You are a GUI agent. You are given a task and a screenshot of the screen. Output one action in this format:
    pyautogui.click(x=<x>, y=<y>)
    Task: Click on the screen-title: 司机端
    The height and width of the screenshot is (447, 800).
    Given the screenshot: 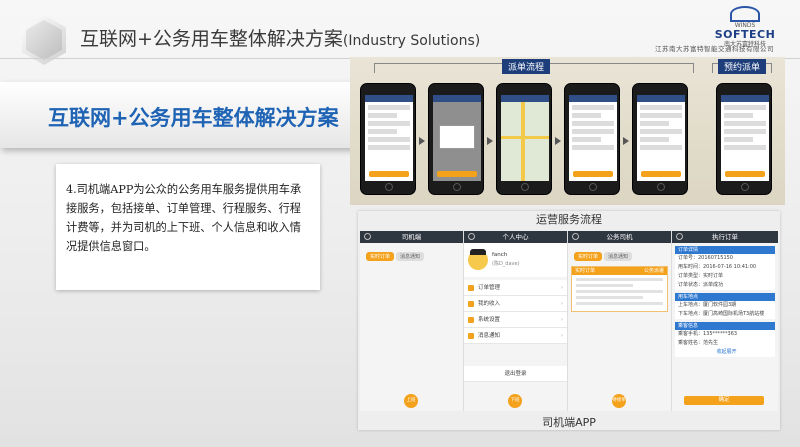 What is the action you would take?
    pyautogui.click(x=411, y=237)
    